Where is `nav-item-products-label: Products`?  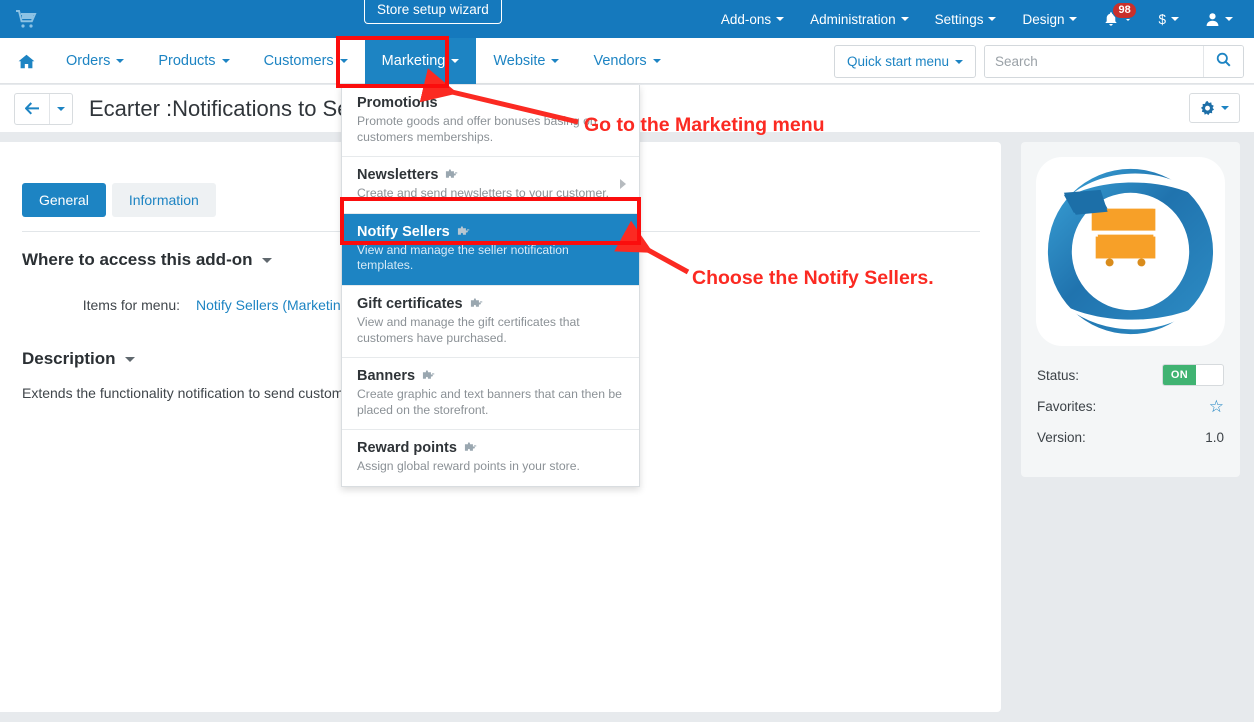
nav-item-products-label: Products is located at coordinates (187, 61).